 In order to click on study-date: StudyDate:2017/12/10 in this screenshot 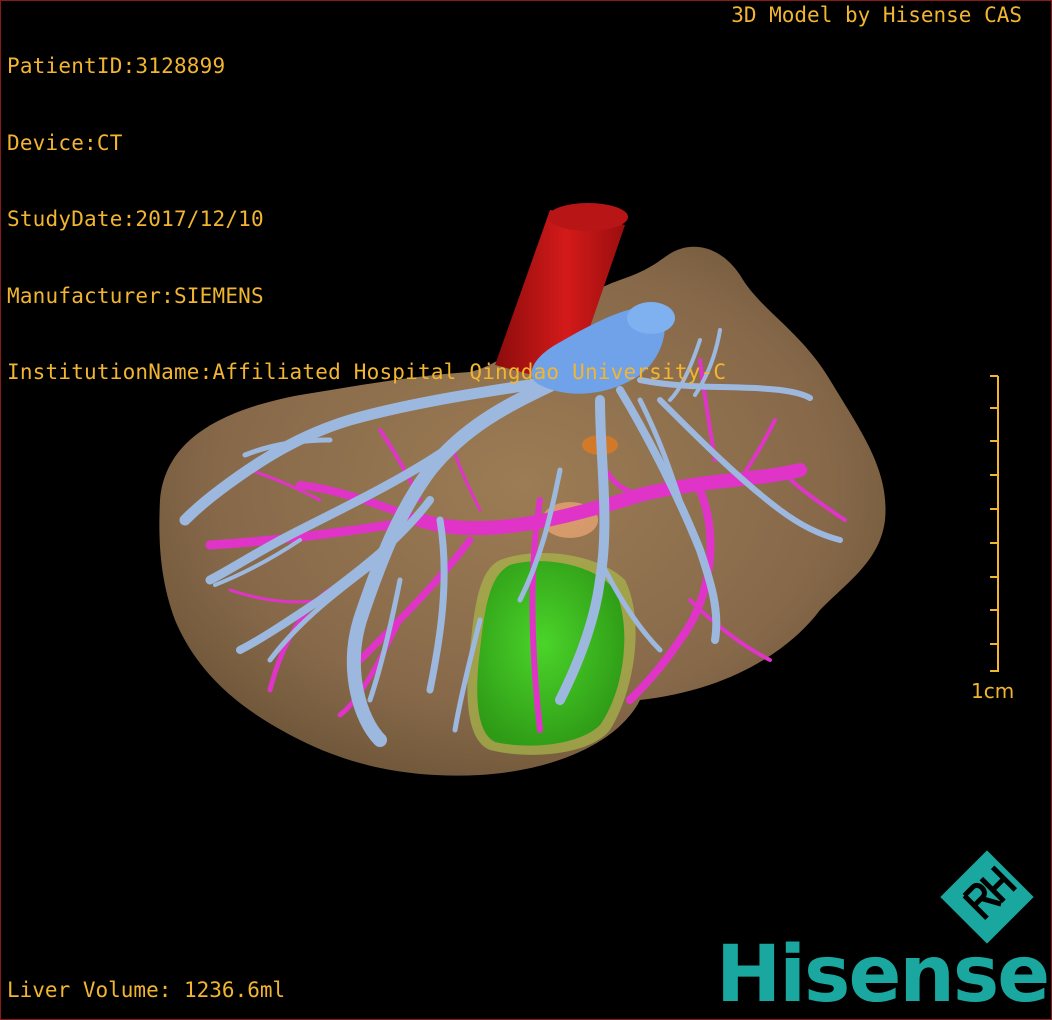, I will do `click(135, 219)`.